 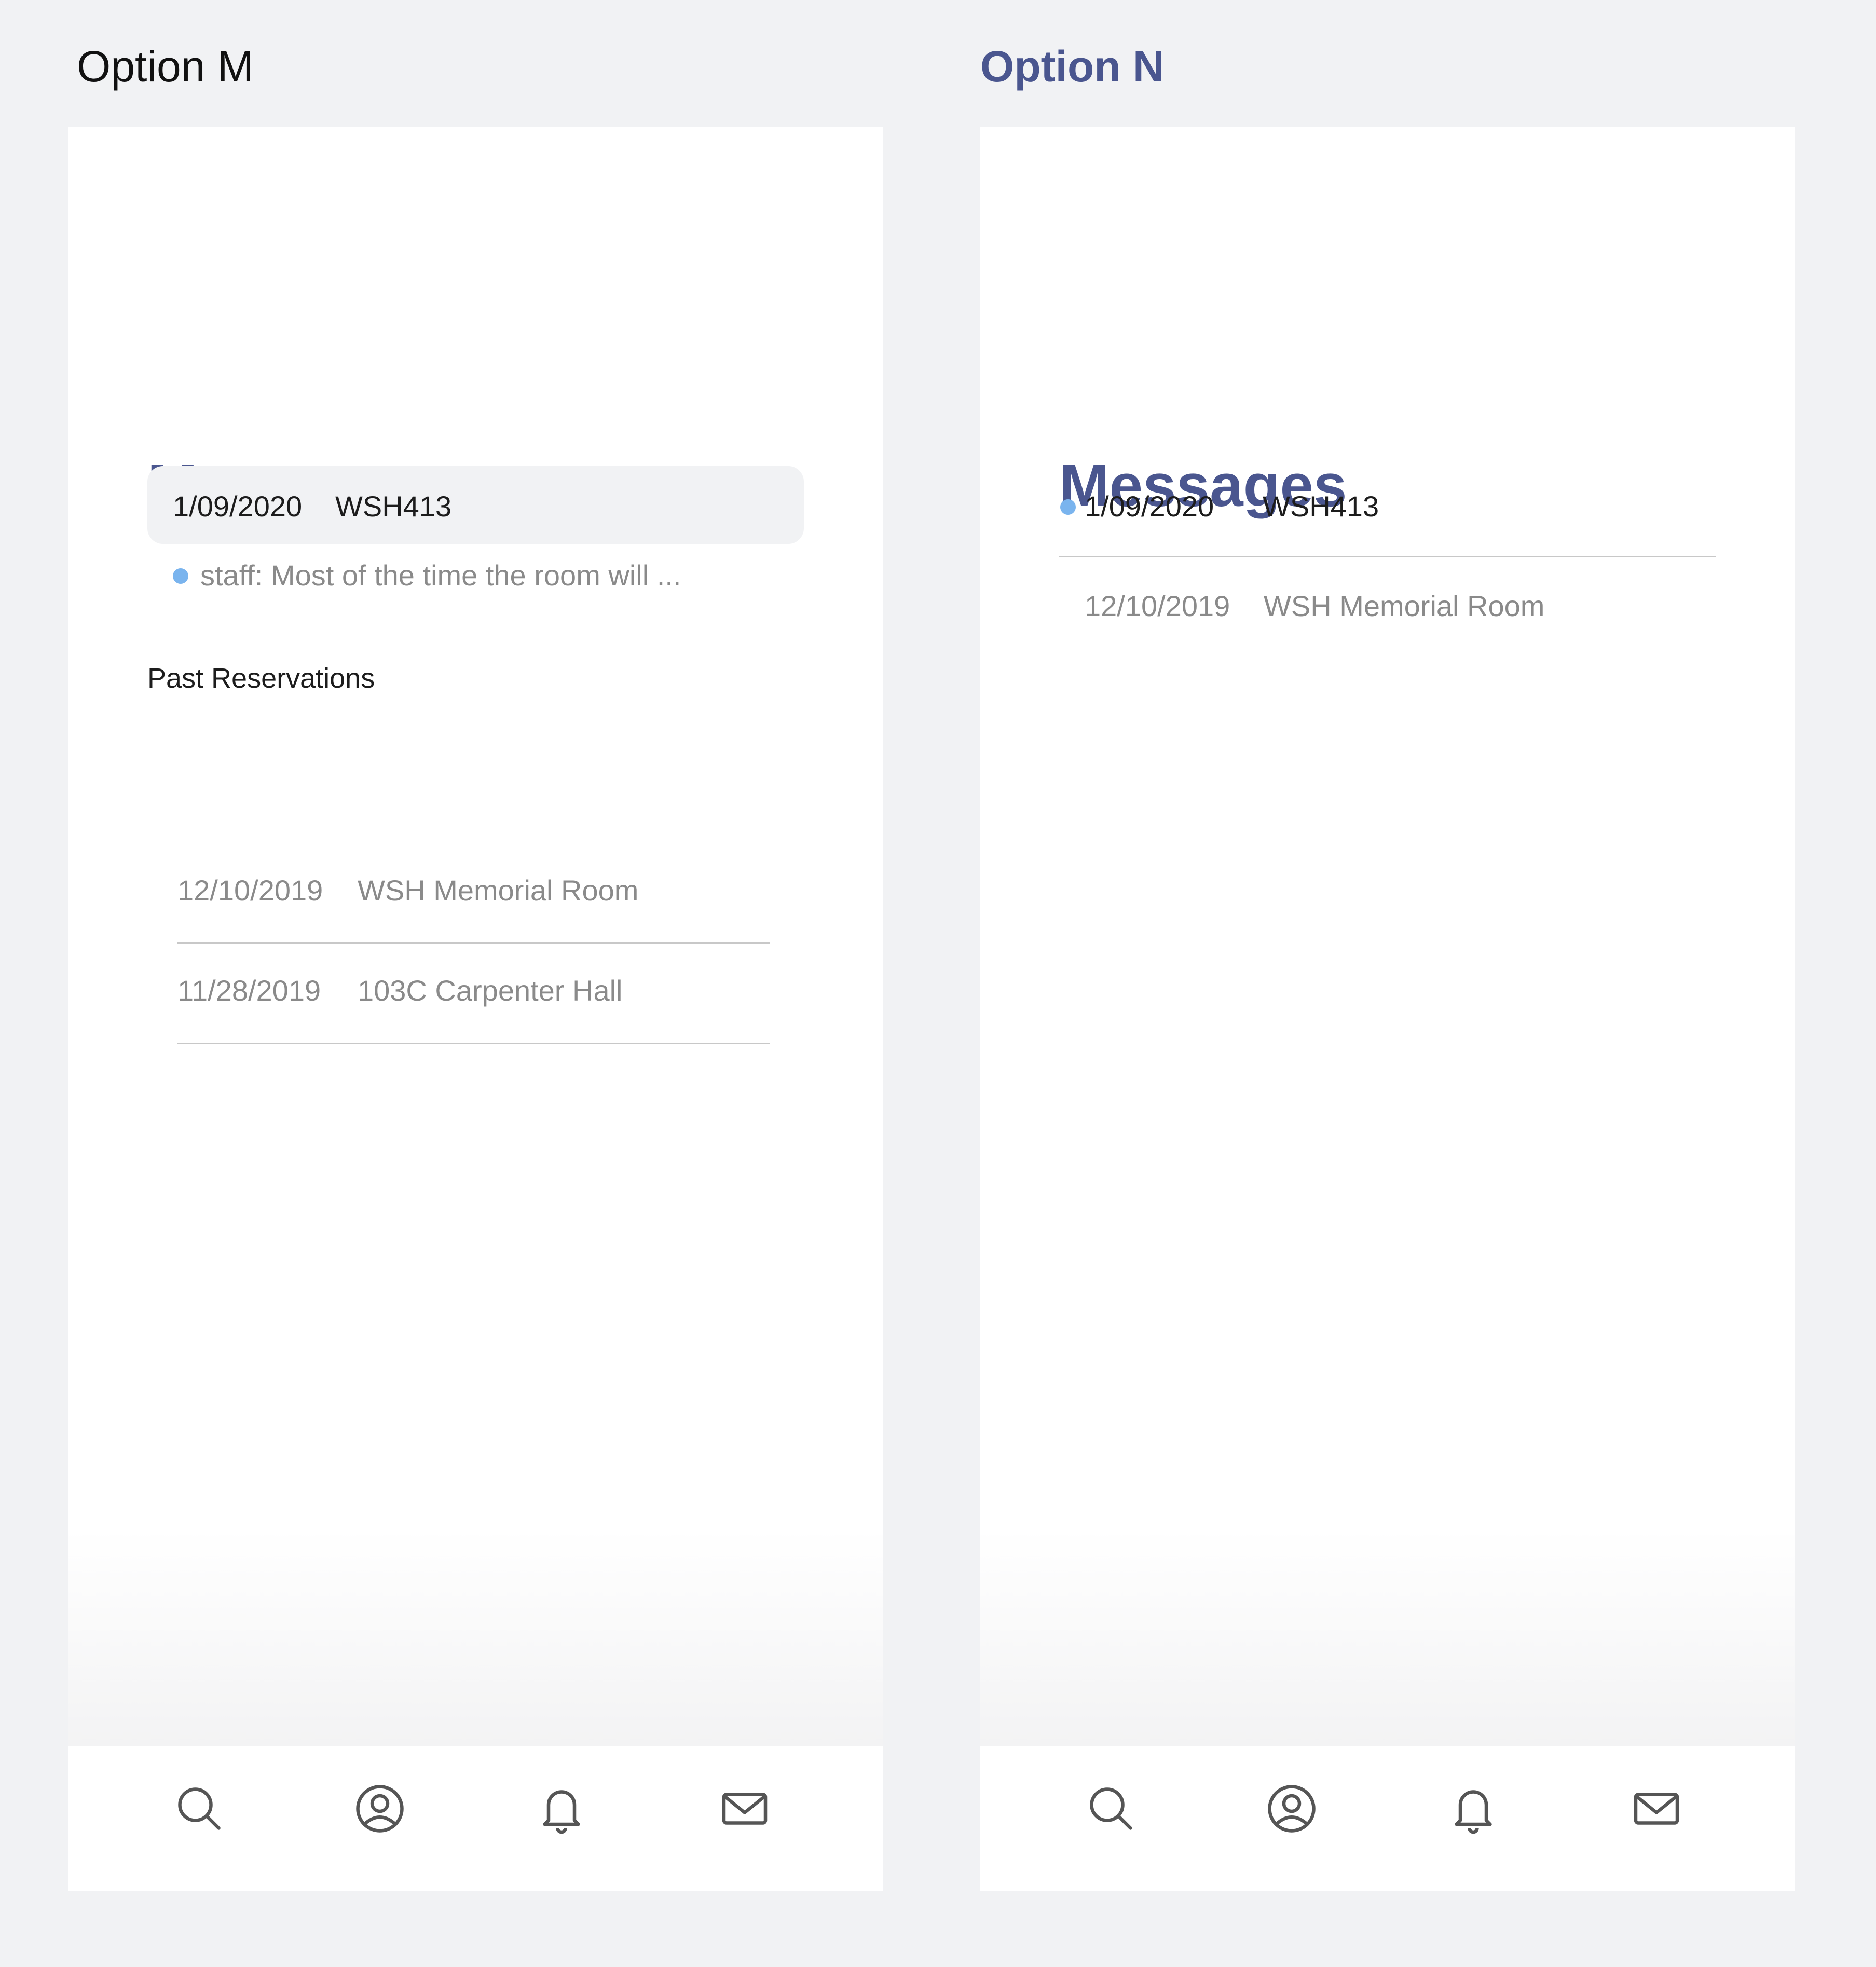 I want to click on past-reservation-date: 11/28/2019, so click(x=249, y=991).